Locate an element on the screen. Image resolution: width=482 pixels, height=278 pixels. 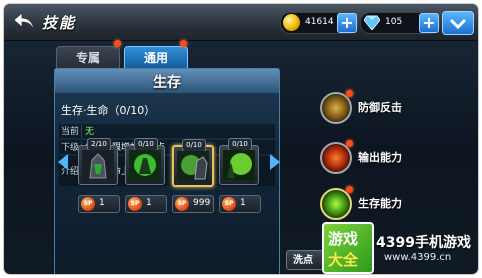
back-arrow-icon is located at coordinates (24, 22).